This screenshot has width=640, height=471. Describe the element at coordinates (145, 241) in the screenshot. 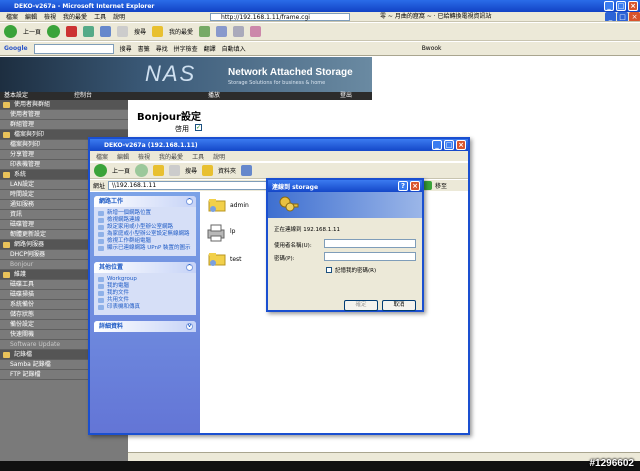

I see `task-link: 檢視工作群組電腦` at that location.